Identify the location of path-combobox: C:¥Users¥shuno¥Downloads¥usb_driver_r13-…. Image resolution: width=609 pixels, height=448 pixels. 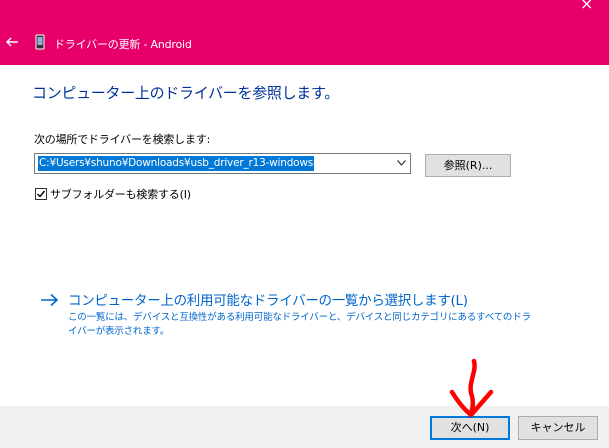
(222, 163).